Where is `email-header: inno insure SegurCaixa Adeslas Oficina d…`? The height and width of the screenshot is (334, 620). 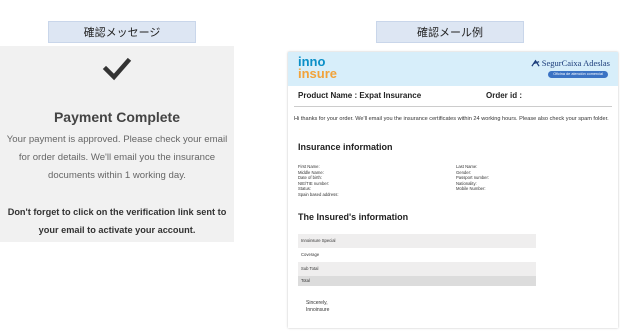 email-header: inno insure SegurCaixa Adeslas Oficina d… is located at coordinates (453, 69).